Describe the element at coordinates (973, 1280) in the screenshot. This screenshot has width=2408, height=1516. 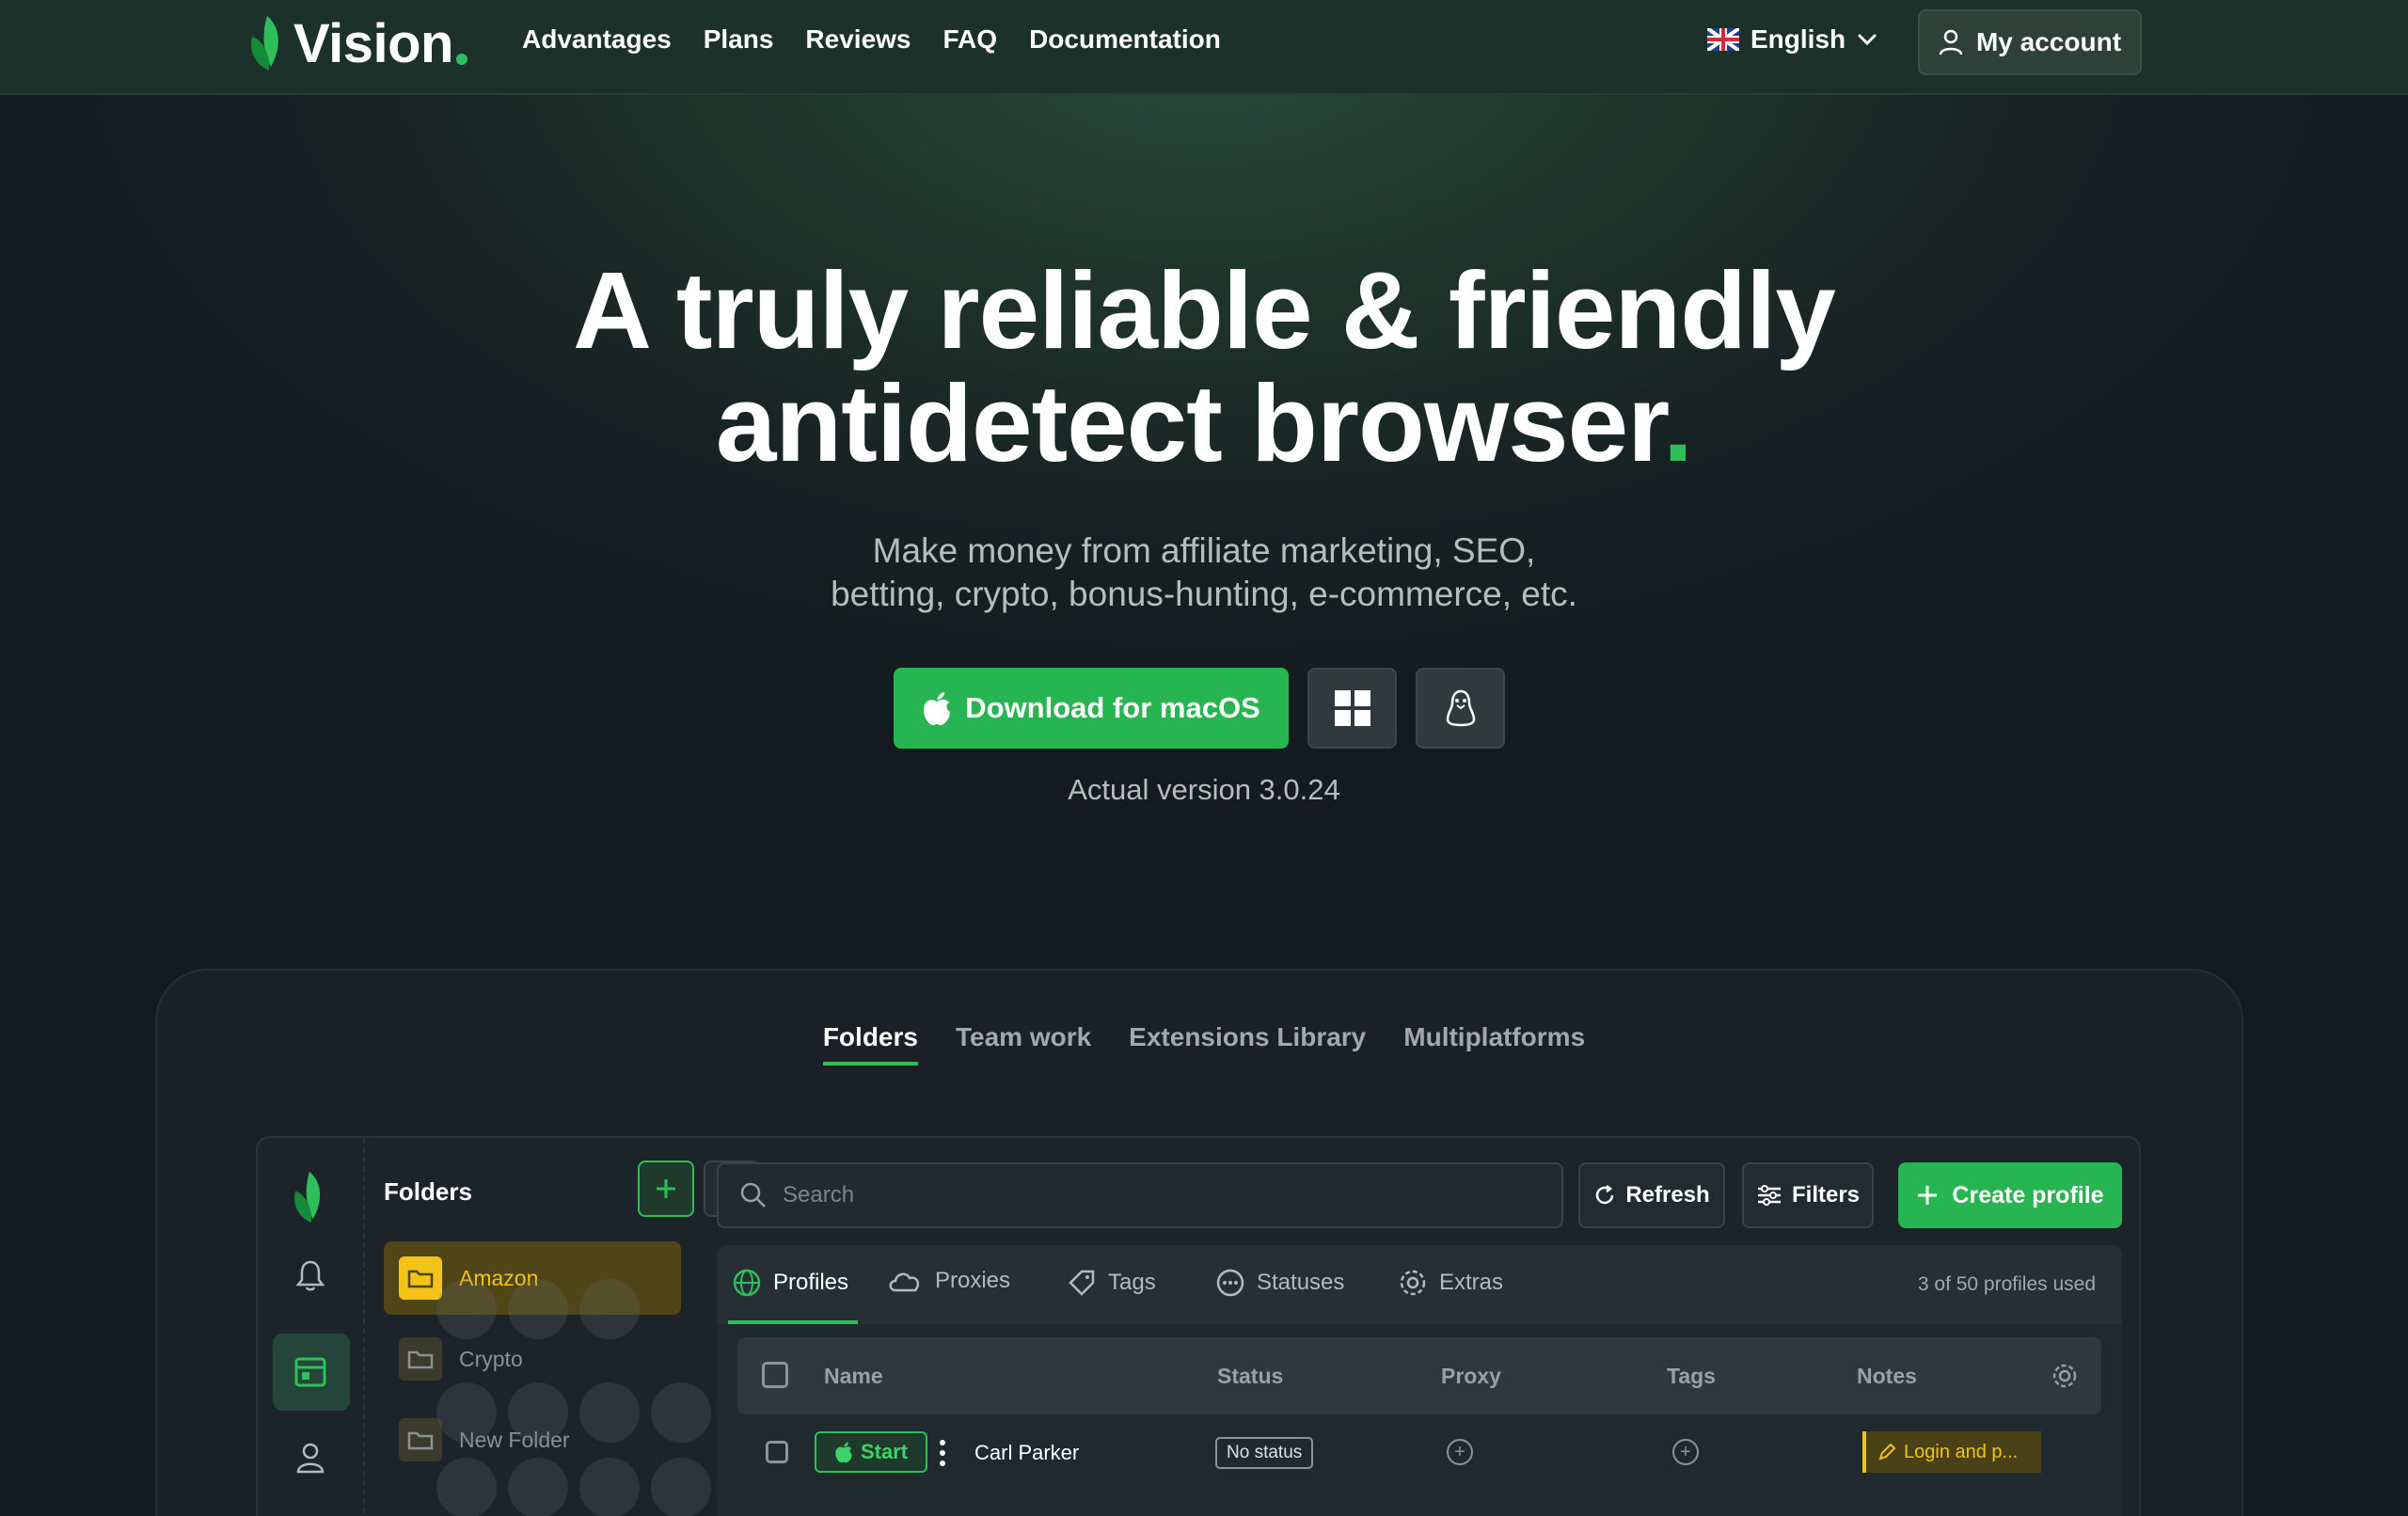
I see `subtab-label: Proxies` at that location.